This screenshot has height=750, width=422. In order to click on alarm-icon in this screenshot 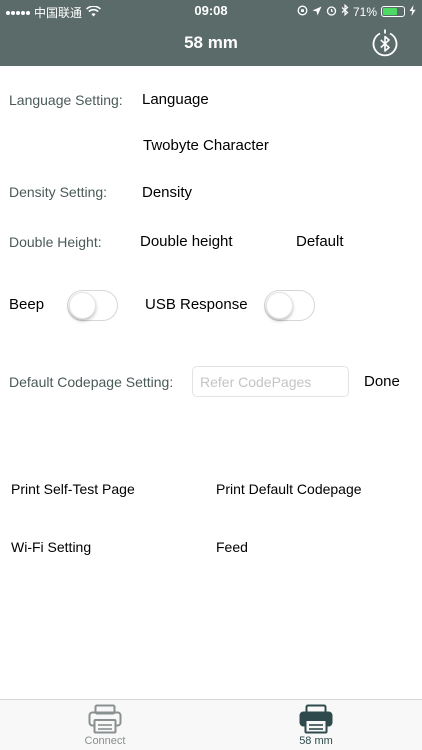, I will do `click(331, 12)`.